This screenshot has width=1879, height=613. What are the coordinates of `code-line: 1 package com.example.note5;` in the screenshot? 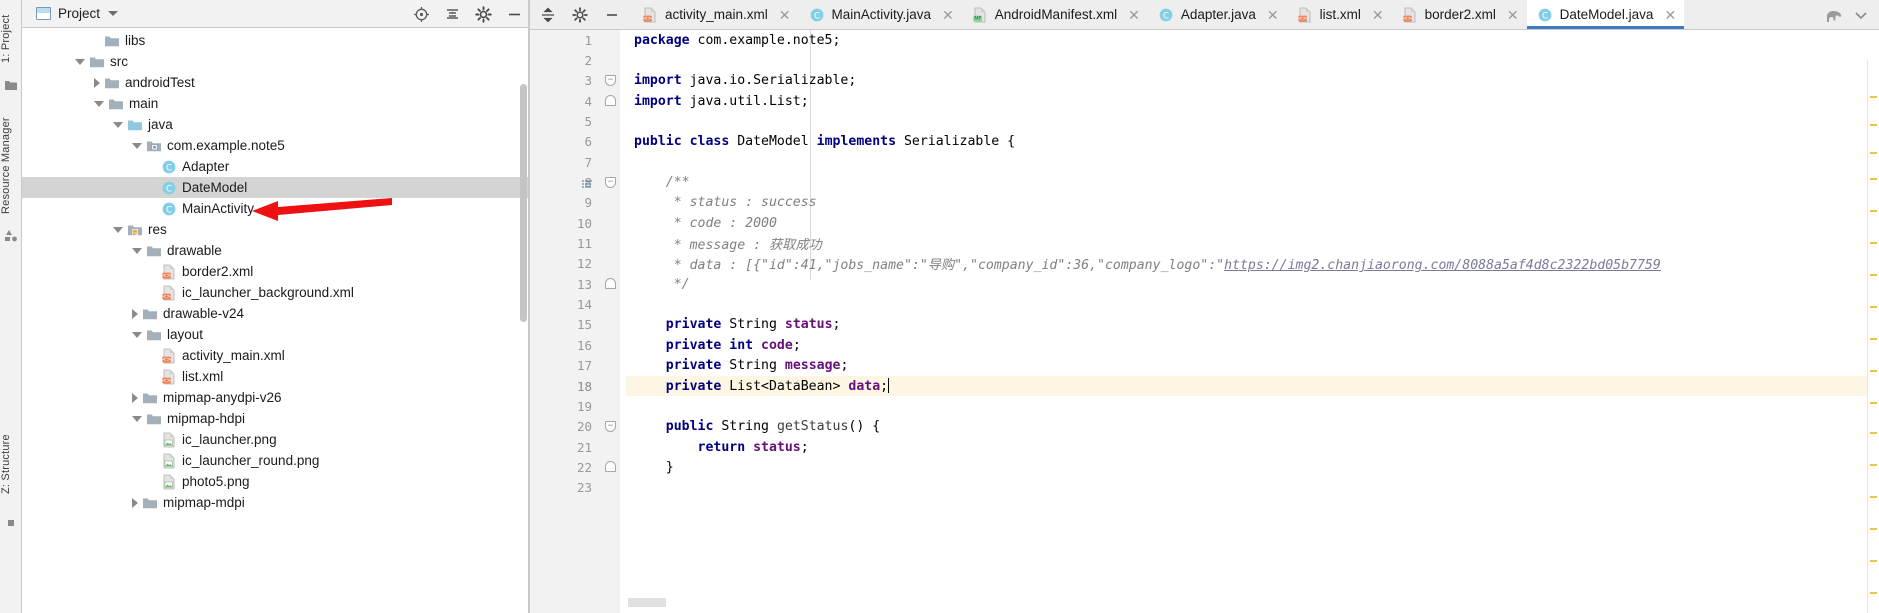 It's located at (1204, 40).